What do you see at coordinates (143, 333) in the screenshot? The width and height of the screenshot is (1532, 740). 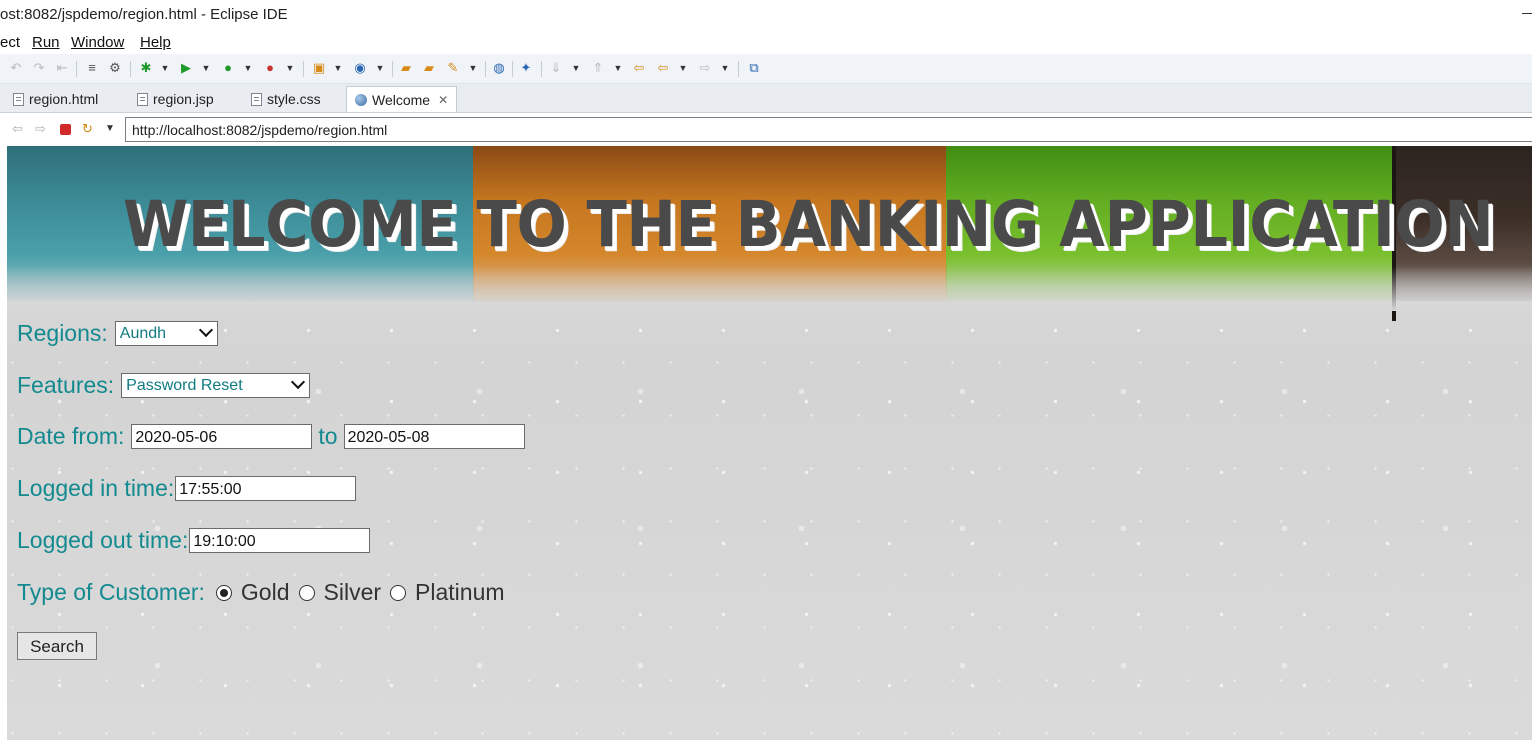 I see `regions-value: Aundh` at bounding box center [143, 333].